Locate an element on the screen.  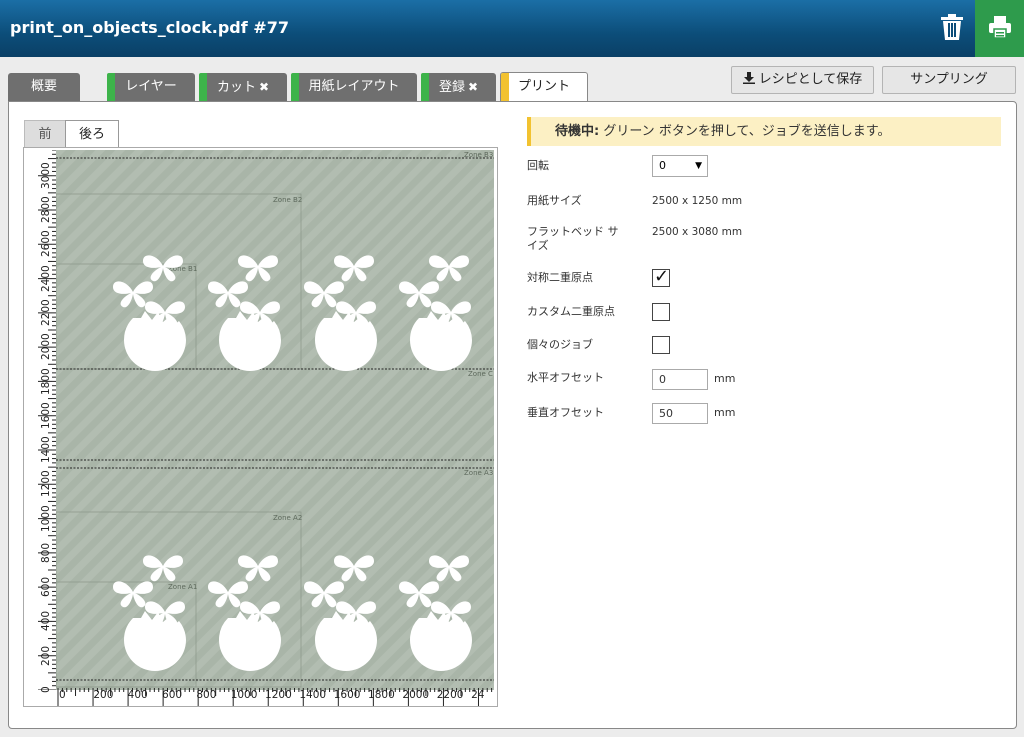
x-tick-label: 1400 is located at coordinates (313, 695).